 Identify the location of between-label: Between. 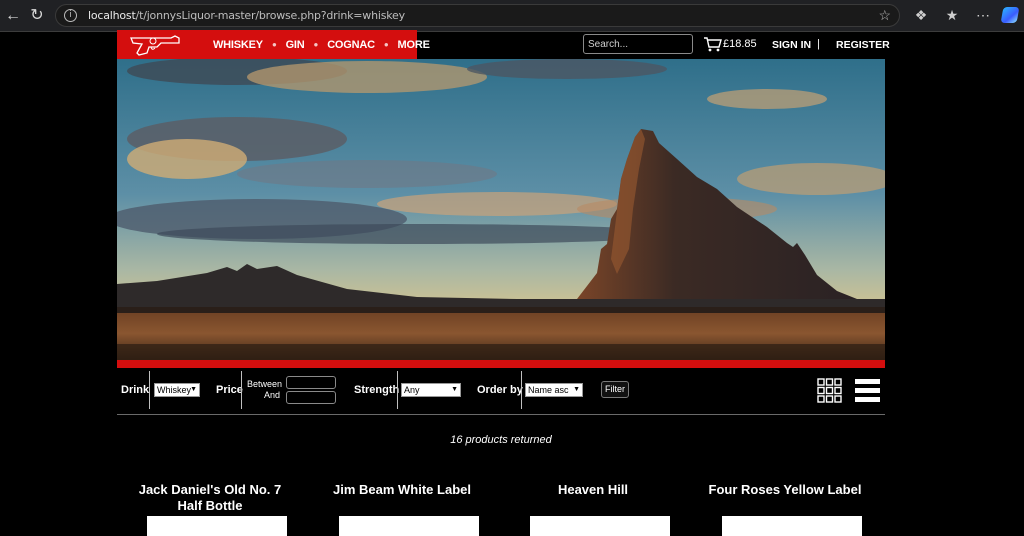
(265, 384).